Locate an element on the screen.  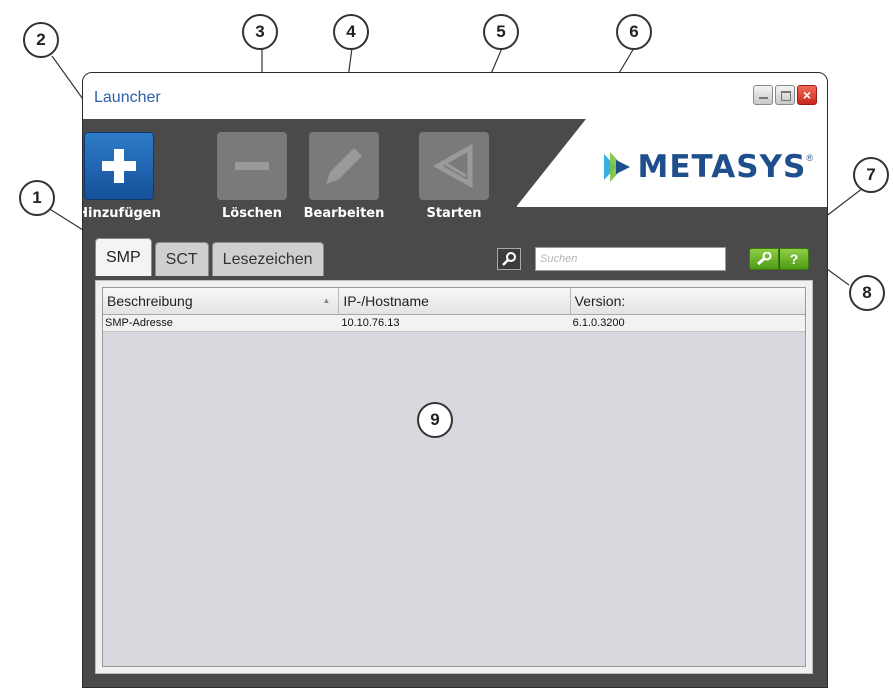
minimize-icon is located at coordinates (763, 98).